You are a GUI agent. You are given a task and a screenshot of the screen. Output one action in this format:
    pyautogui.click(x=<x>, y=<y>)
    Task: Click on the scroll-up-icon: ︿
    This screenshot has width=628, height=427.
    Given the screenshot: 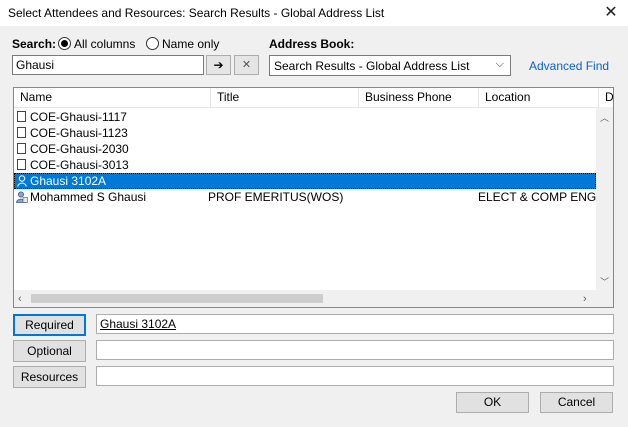 What is the action you would take?
    pyautogui.click(x=604, y=117)
    